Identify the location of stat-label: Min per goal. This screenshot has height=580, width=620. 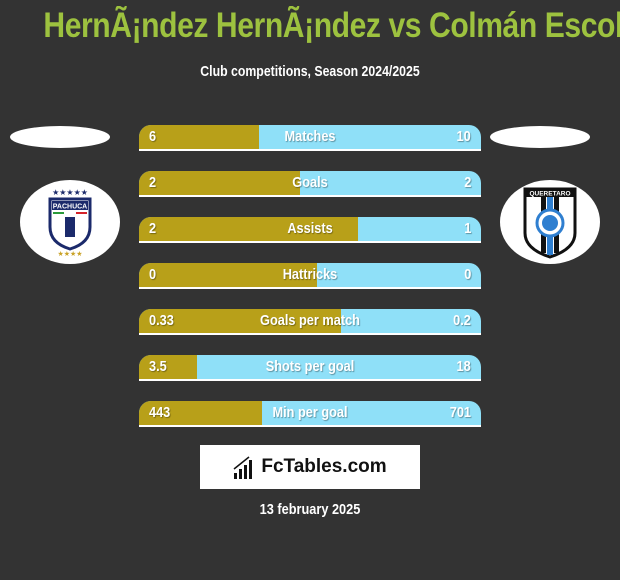
(310, 412).